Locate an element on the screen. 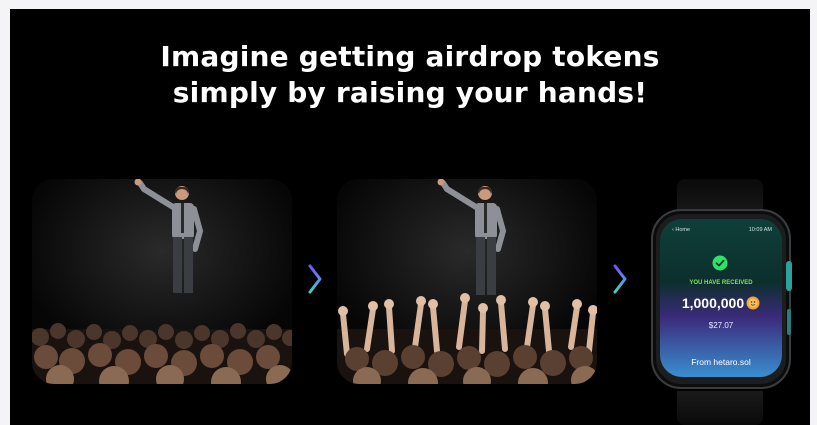 Image resolution: width=817 pixels, height=425 pixels. audience-crowd is located at coordinates (162, 353).